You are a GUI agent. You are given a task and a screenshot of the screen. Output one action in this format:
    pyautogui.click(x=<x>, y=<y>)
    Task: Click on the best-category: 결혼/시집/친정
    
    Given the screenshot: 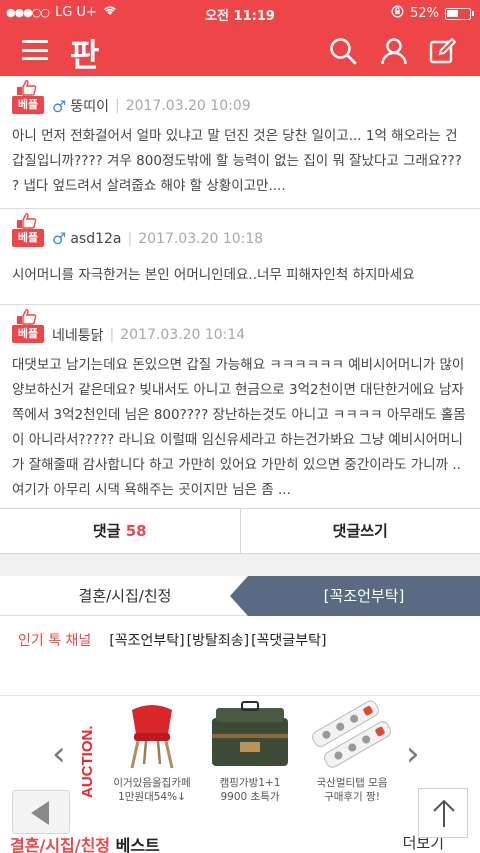 What is the action you would take?
    pyautogui.click(x=60, y=844)
    